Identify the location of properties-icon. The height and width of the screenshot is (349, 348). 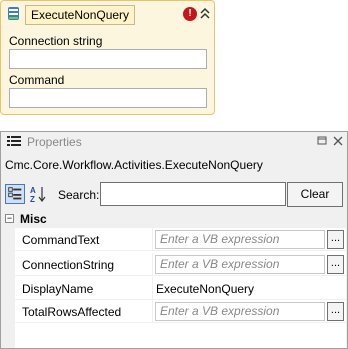
(14, 141).